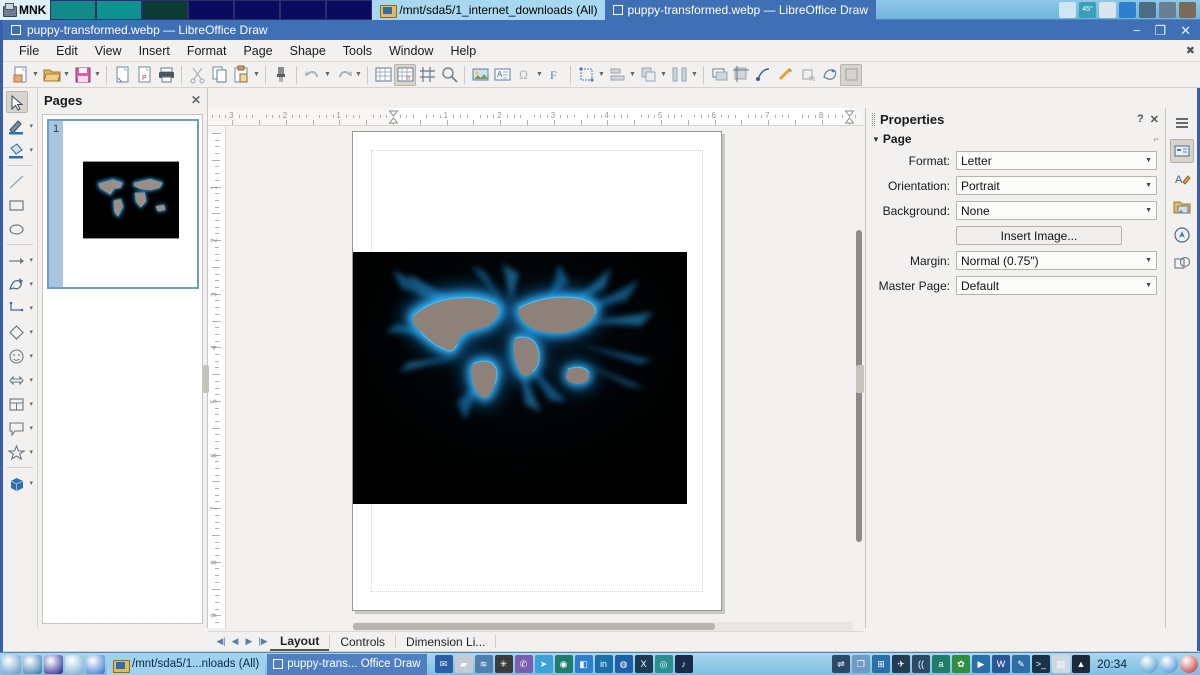 The image size is (1200, 675). What do you see at coordinates (95, 664) in the screenshot?
I see `blue-orb-icon` at bounding box center [95, 664].